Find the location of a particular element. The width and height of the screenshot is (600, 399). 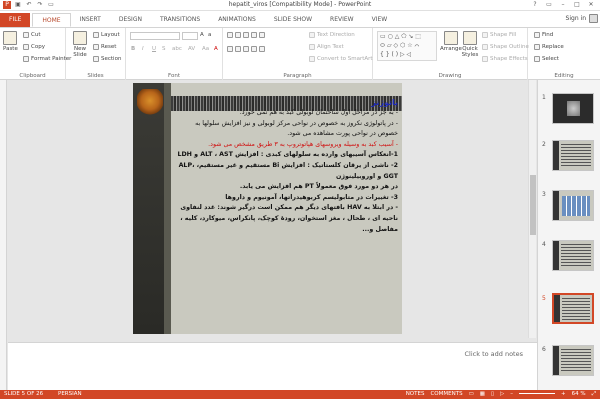

zoom-slider is located at coordinates (537, 393).